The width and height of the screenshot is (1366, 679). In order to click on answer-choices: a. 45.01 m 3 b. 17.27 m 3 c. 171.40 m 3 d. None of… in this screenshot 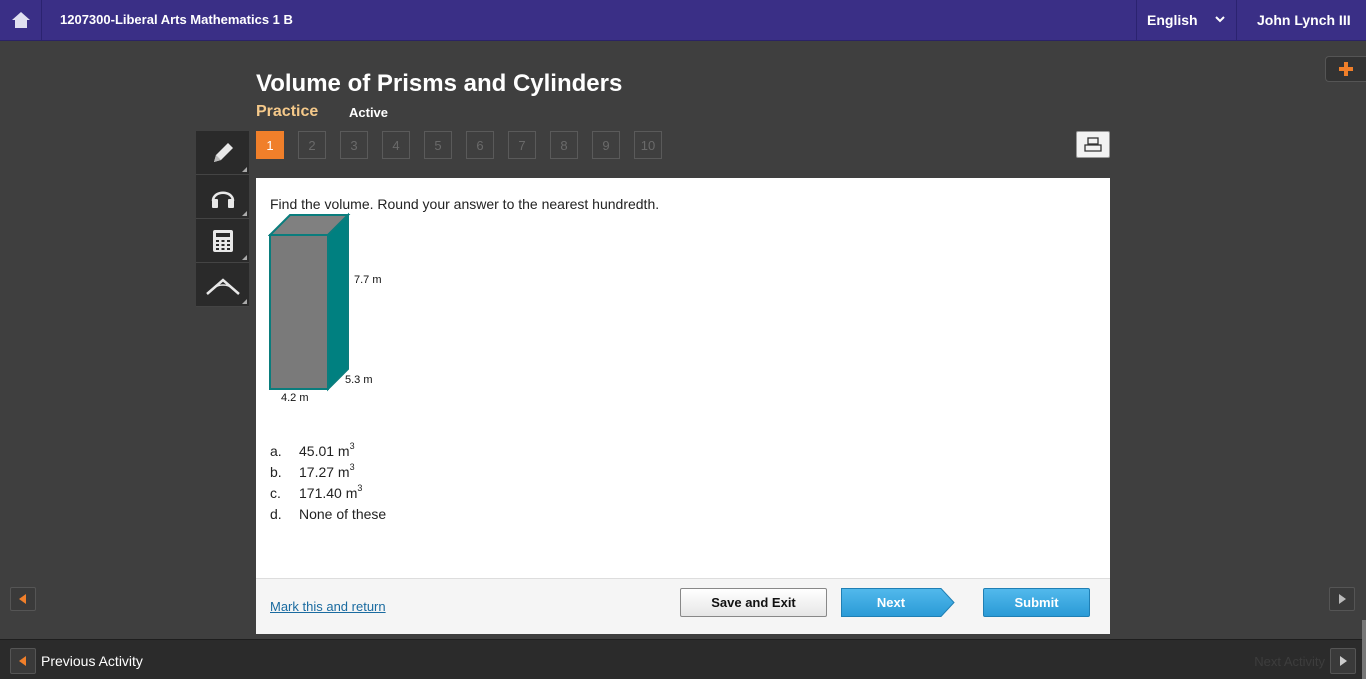, I will do `click(328, 484)`.